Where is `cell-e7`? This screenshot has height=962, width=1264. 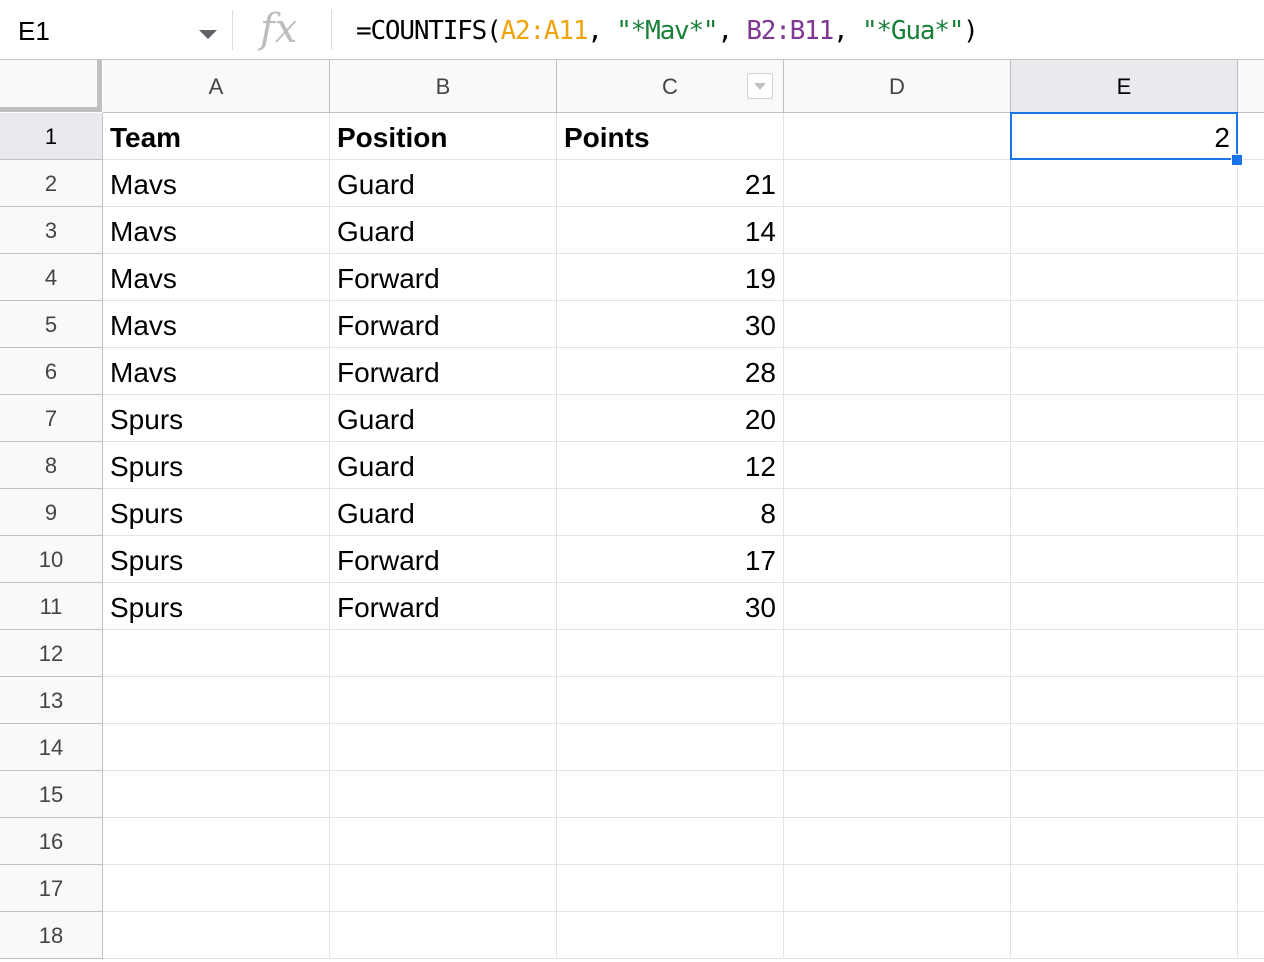
cell-e7 is located at coordinates (1124, 418).